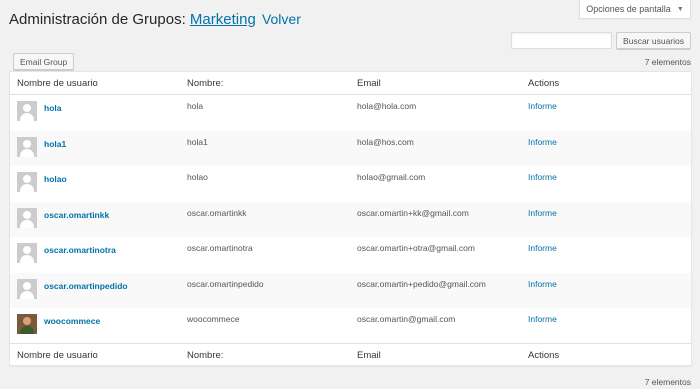  I want to click on column-header-actions: Actions, so click(544, 83).